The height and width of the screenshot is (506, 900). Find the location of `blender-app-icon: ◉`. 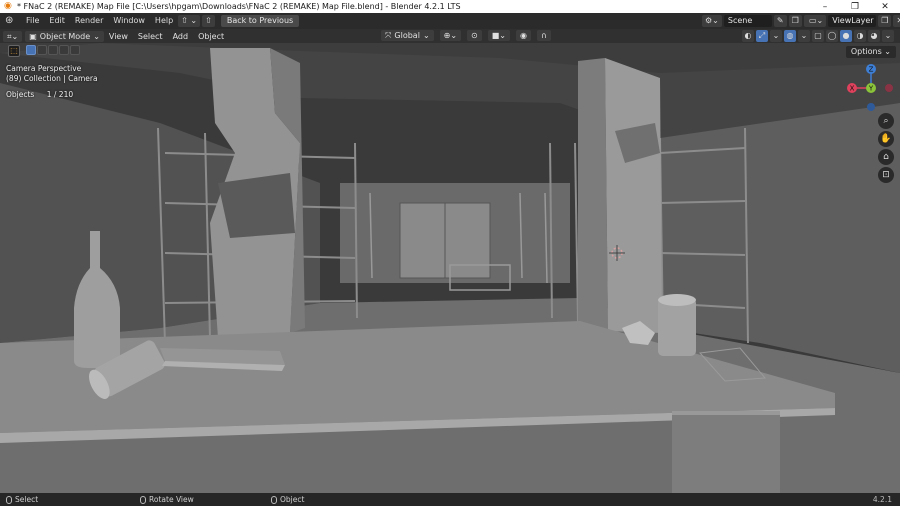

blender-app-icon: ◉ is located at coordinates (8, 6).